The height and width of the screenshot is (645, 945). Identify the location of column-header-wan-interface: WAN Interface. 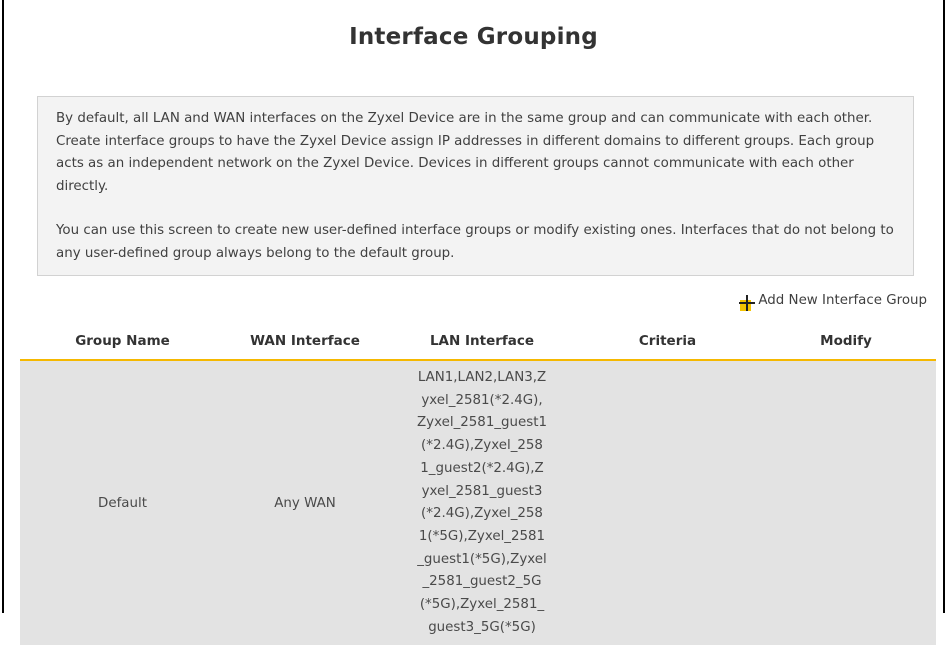
(305, 341).